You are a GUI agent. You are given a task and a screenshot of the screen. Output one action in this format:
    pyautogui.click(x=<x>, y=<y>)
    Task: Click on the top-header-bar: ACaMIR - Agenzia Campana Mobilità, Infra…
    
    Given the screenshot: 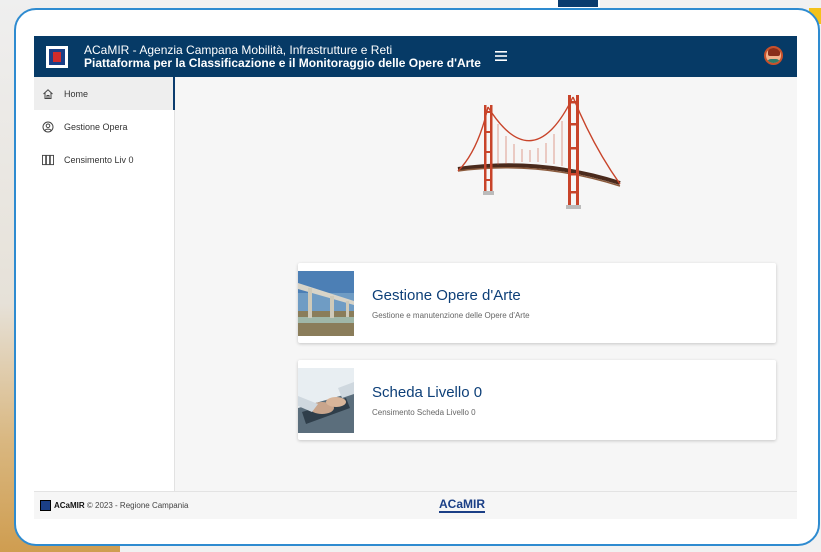 What is the action you would take?
    pyautogui.click(x=415, y=56)
    